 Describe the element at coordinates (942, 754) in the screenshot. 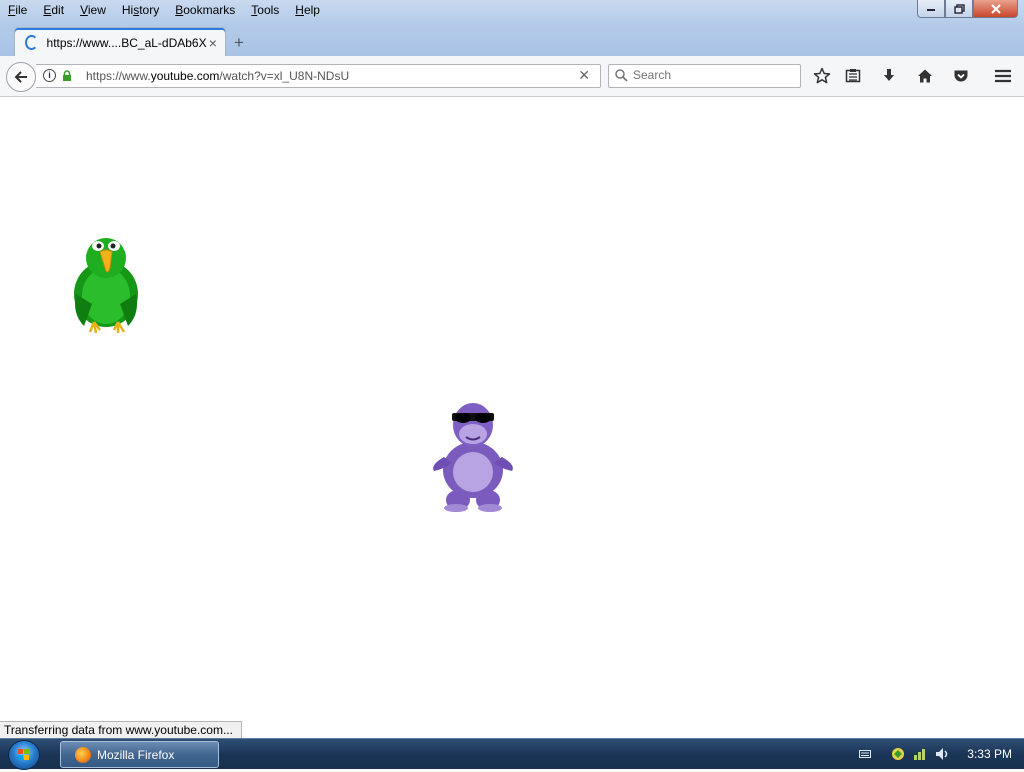

I see `volume-icon` at that location.